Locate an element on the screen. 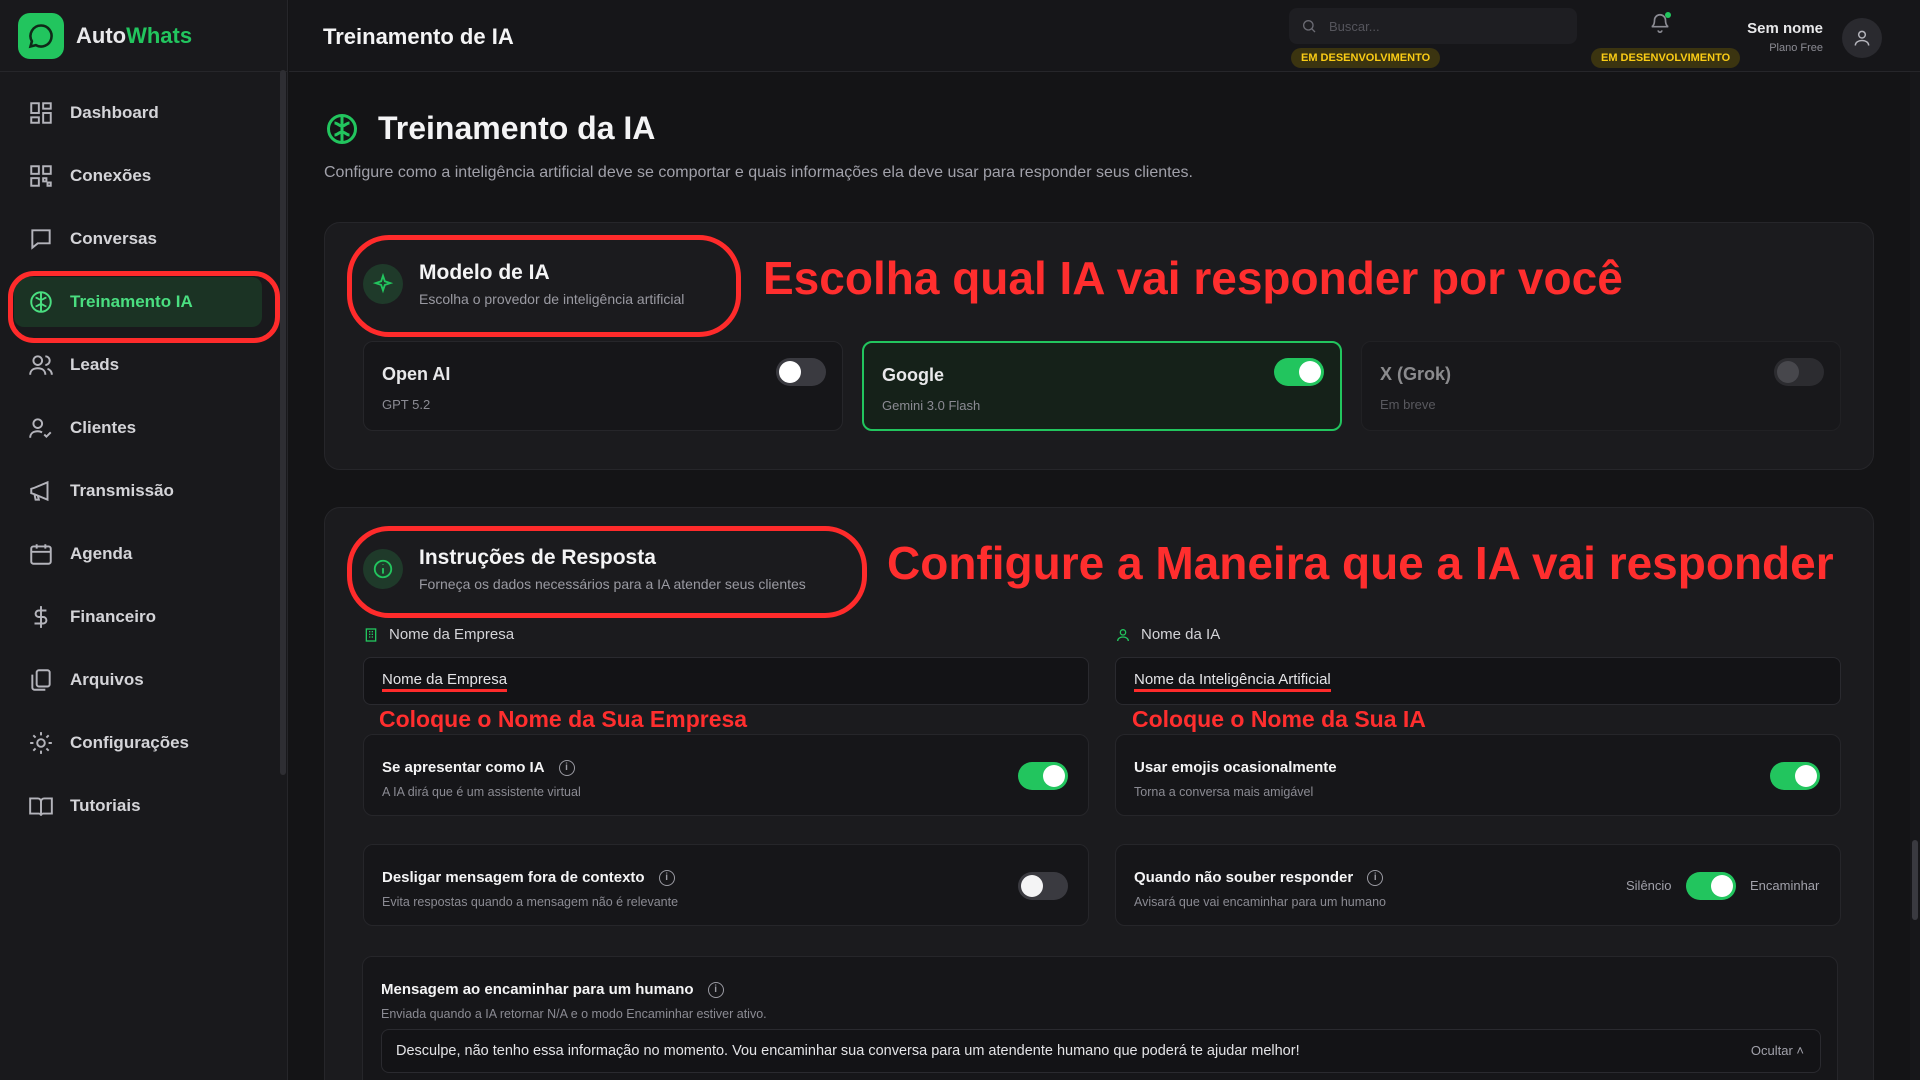 This screenshot has width=1920, height=1080. company-name-input: Nome da Empresa is located at coordinates (726, 681).